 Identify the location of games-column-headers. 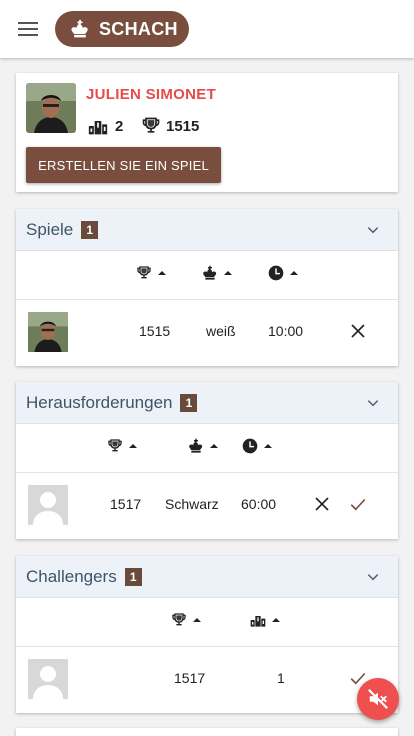
(207, 275).